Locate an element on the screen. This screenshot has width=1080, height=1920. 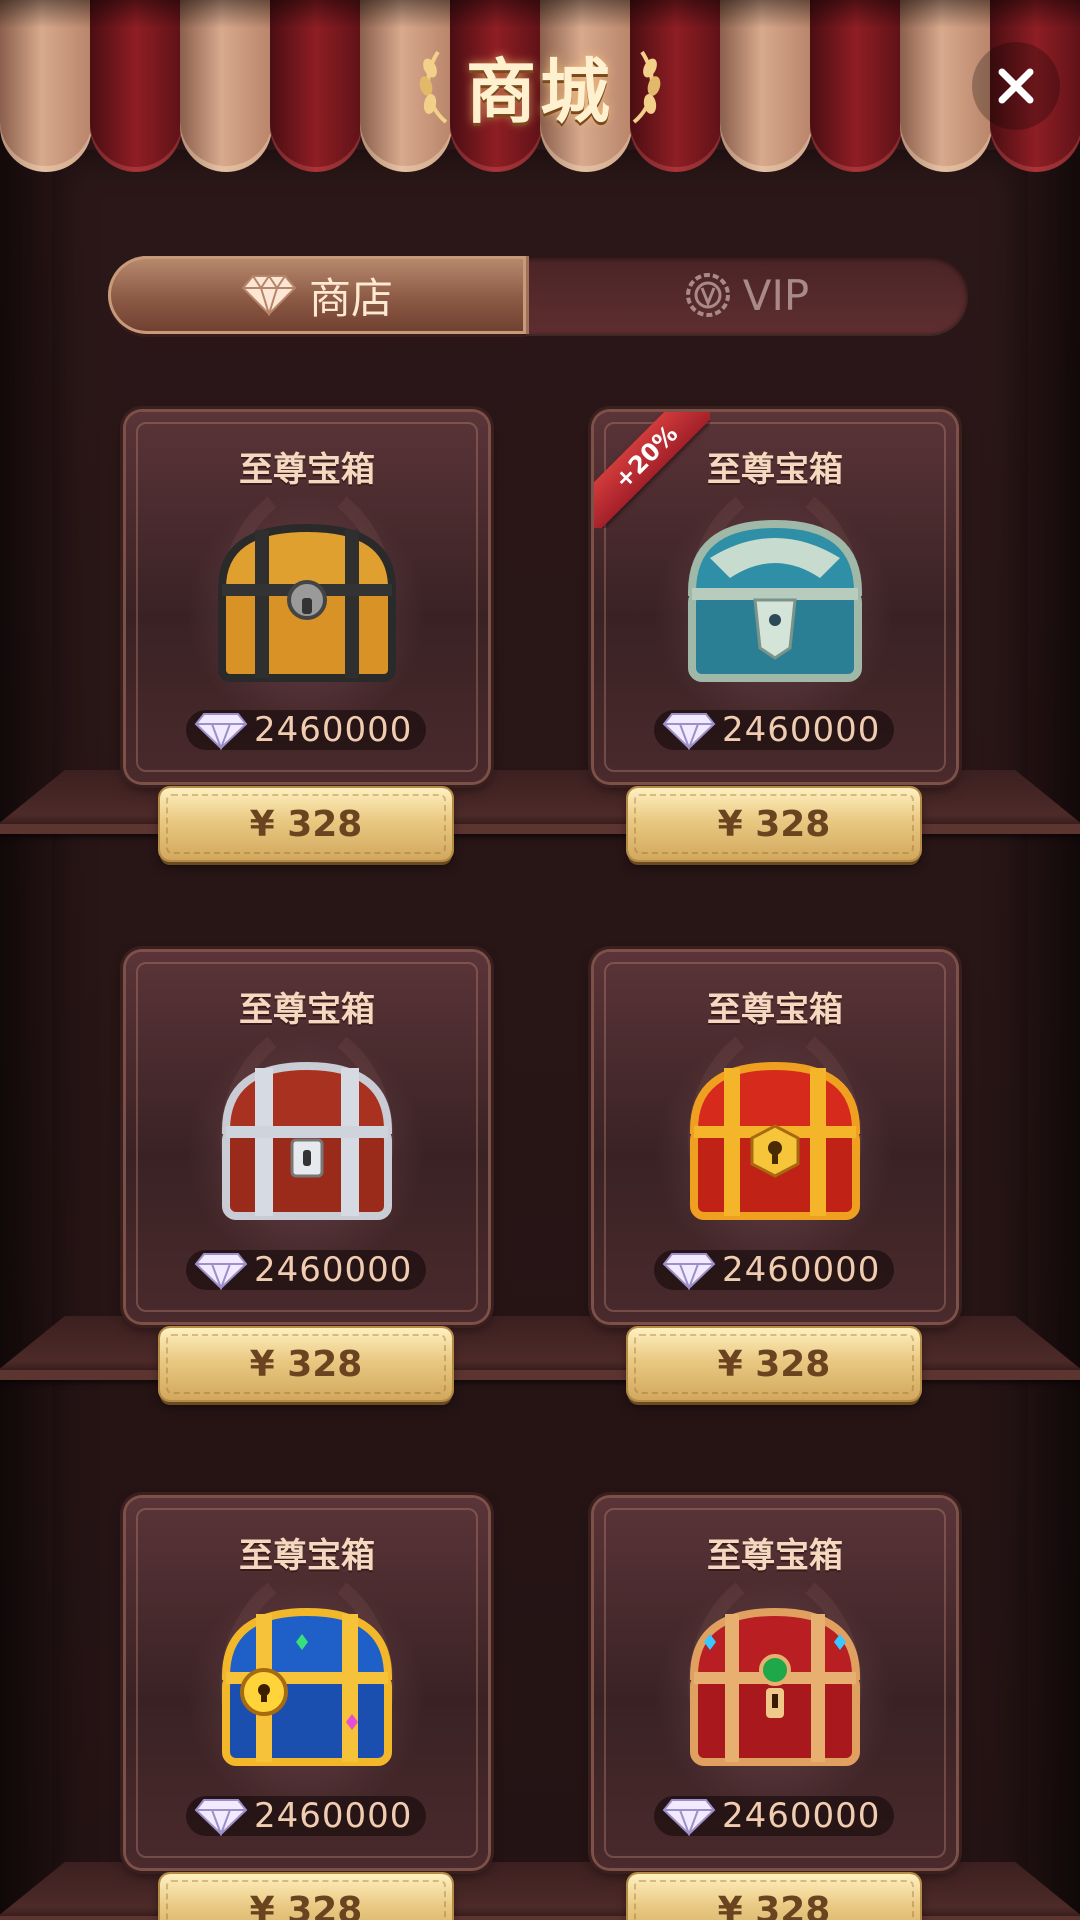
red-jeweled-chest-icon is located at coordinates (775, 1686).